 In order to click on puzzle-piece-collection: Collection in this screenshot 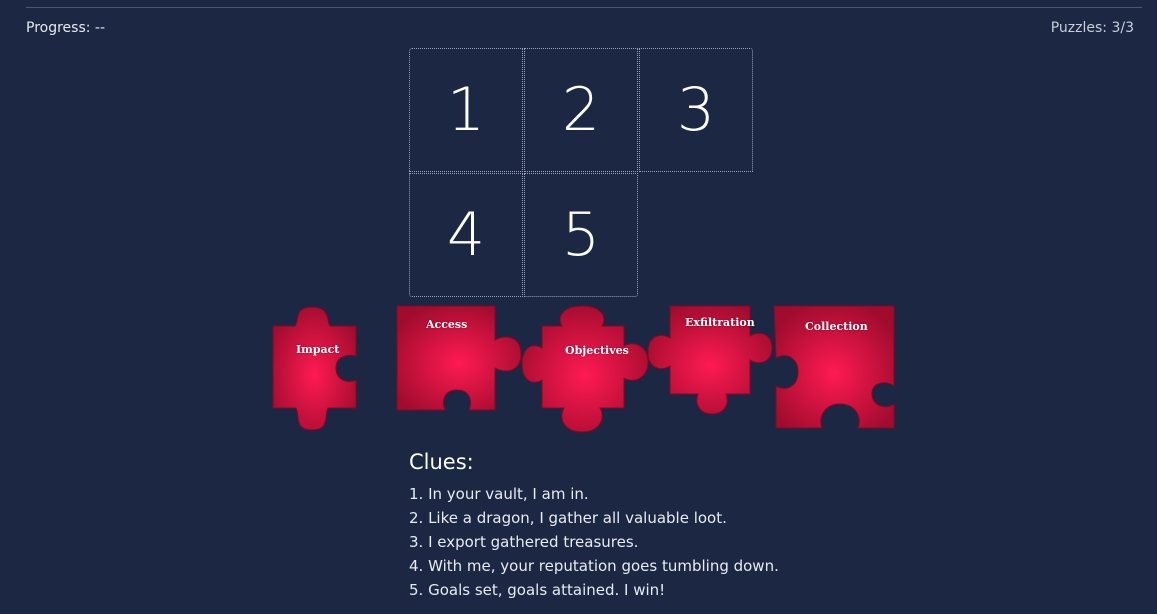, I will do `click(836, 368)`.